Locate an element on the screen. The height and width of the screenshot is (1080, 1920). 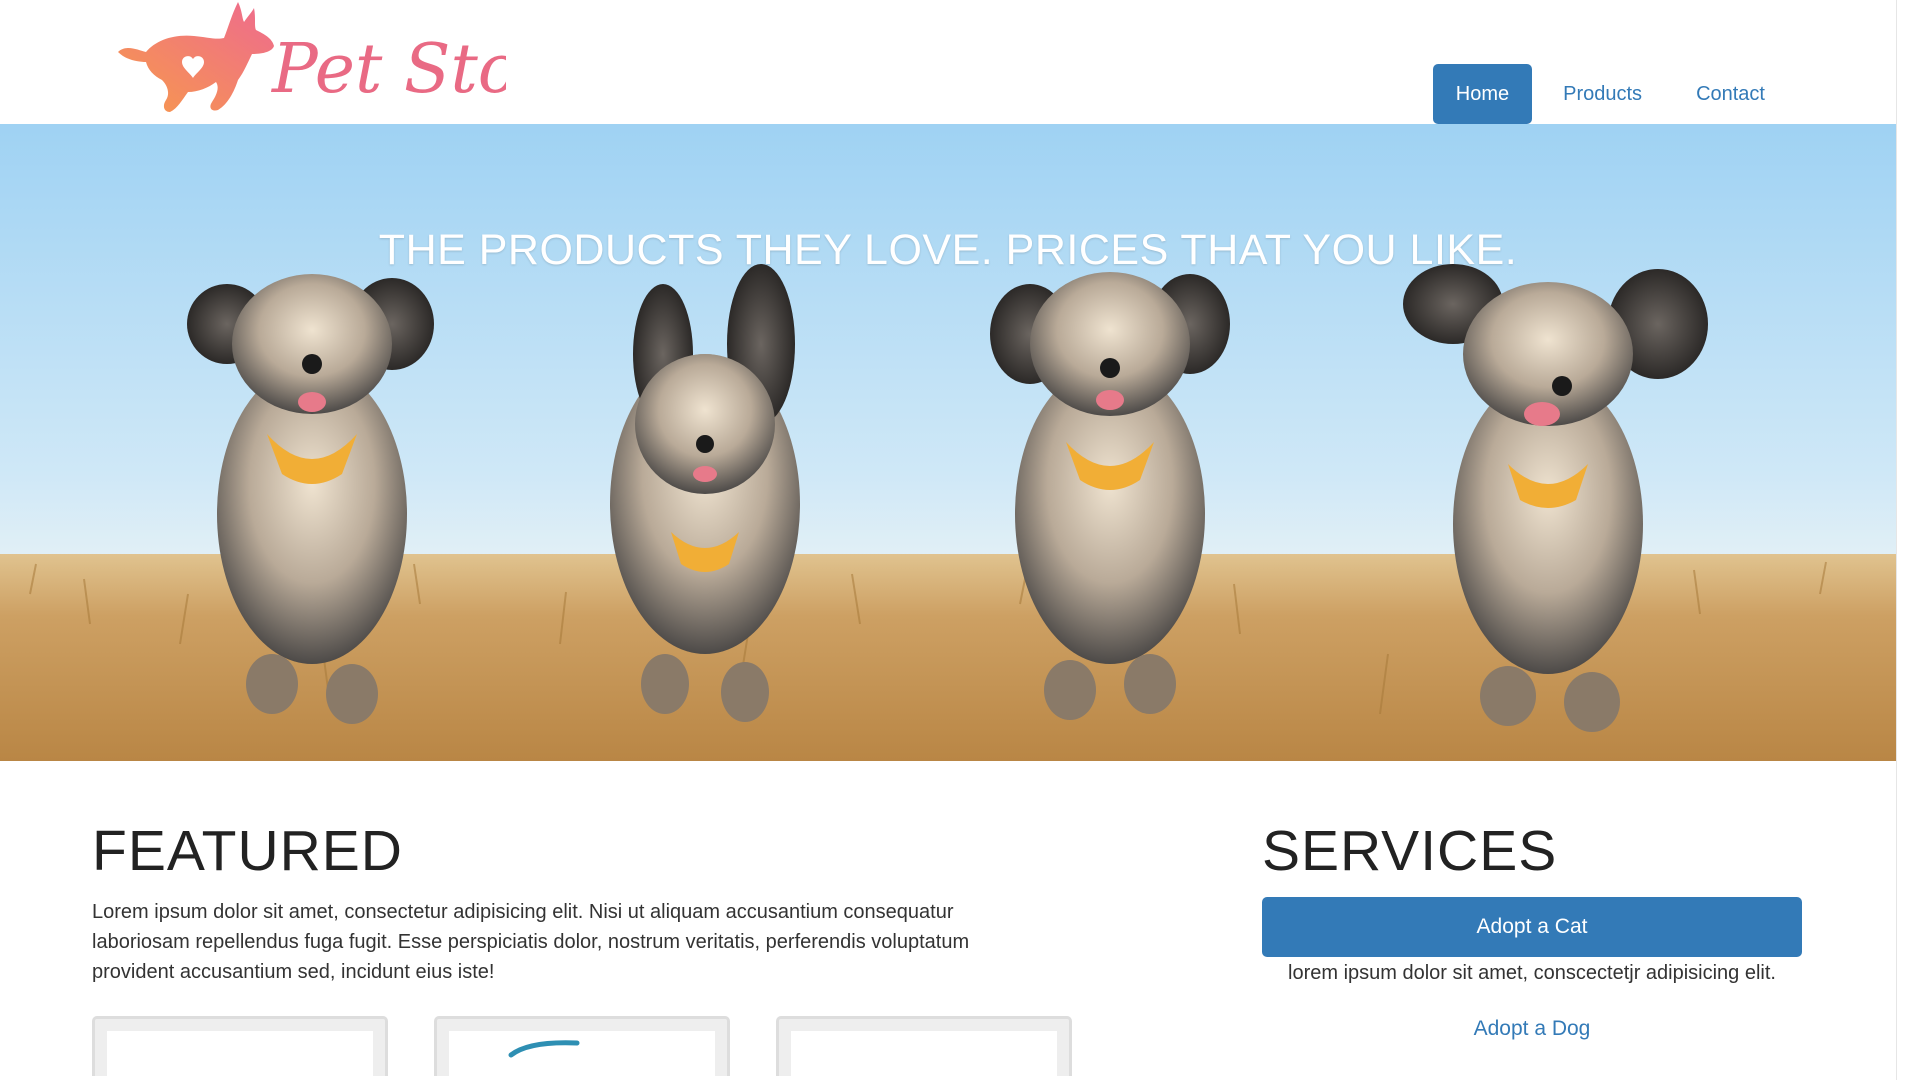
featured-thumbnails is located at coordinates (582, 1046).